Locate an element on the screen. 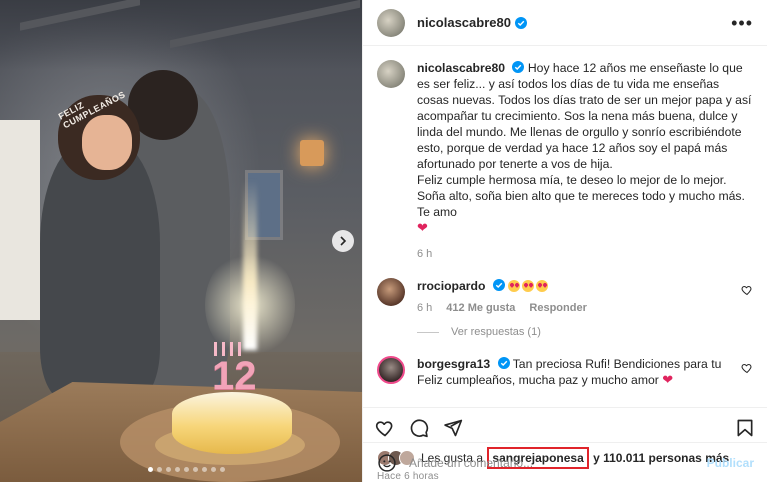 The image size is (767, 482). birthday-cake is located at coordinates (232, 423).